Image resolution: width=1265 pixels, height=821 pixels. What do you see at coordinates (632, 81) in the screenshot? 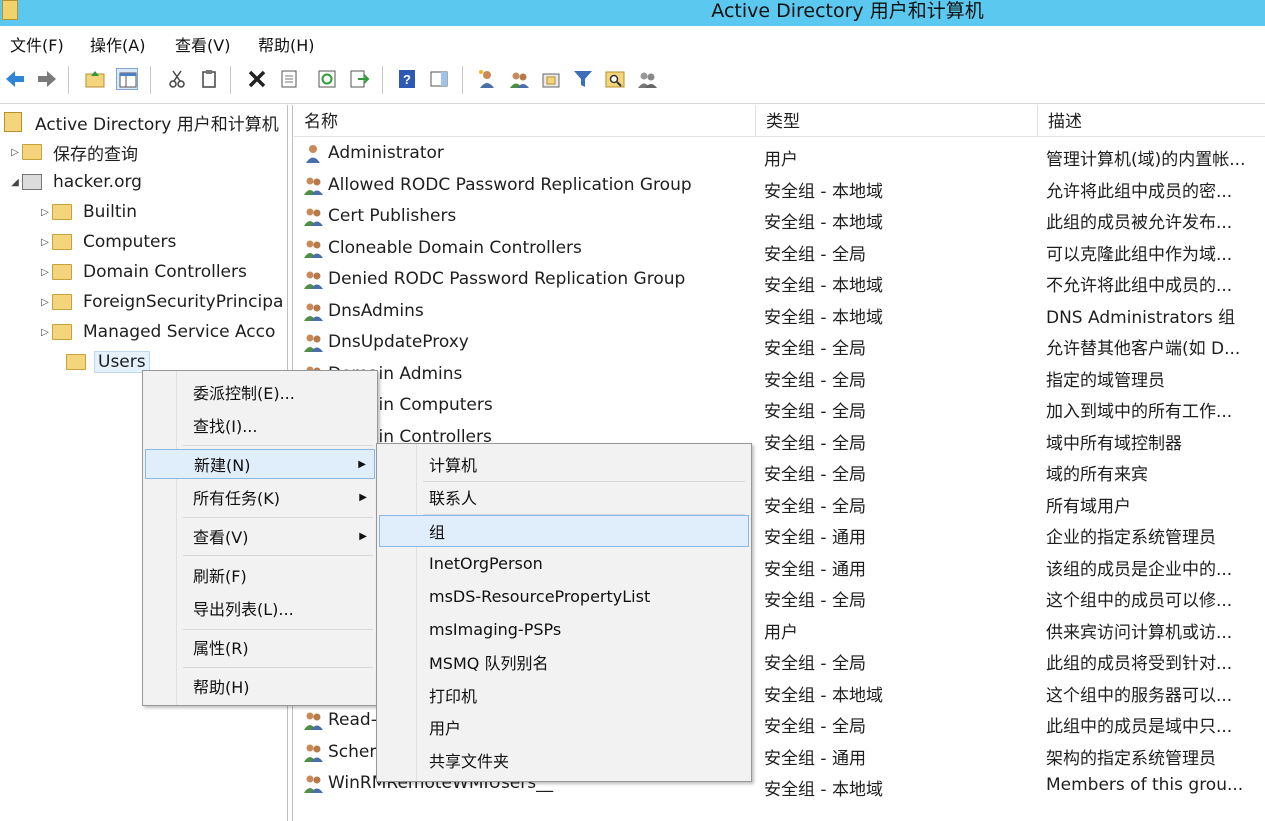
I see `toolbar: ?` at bounding box center [632, 81].